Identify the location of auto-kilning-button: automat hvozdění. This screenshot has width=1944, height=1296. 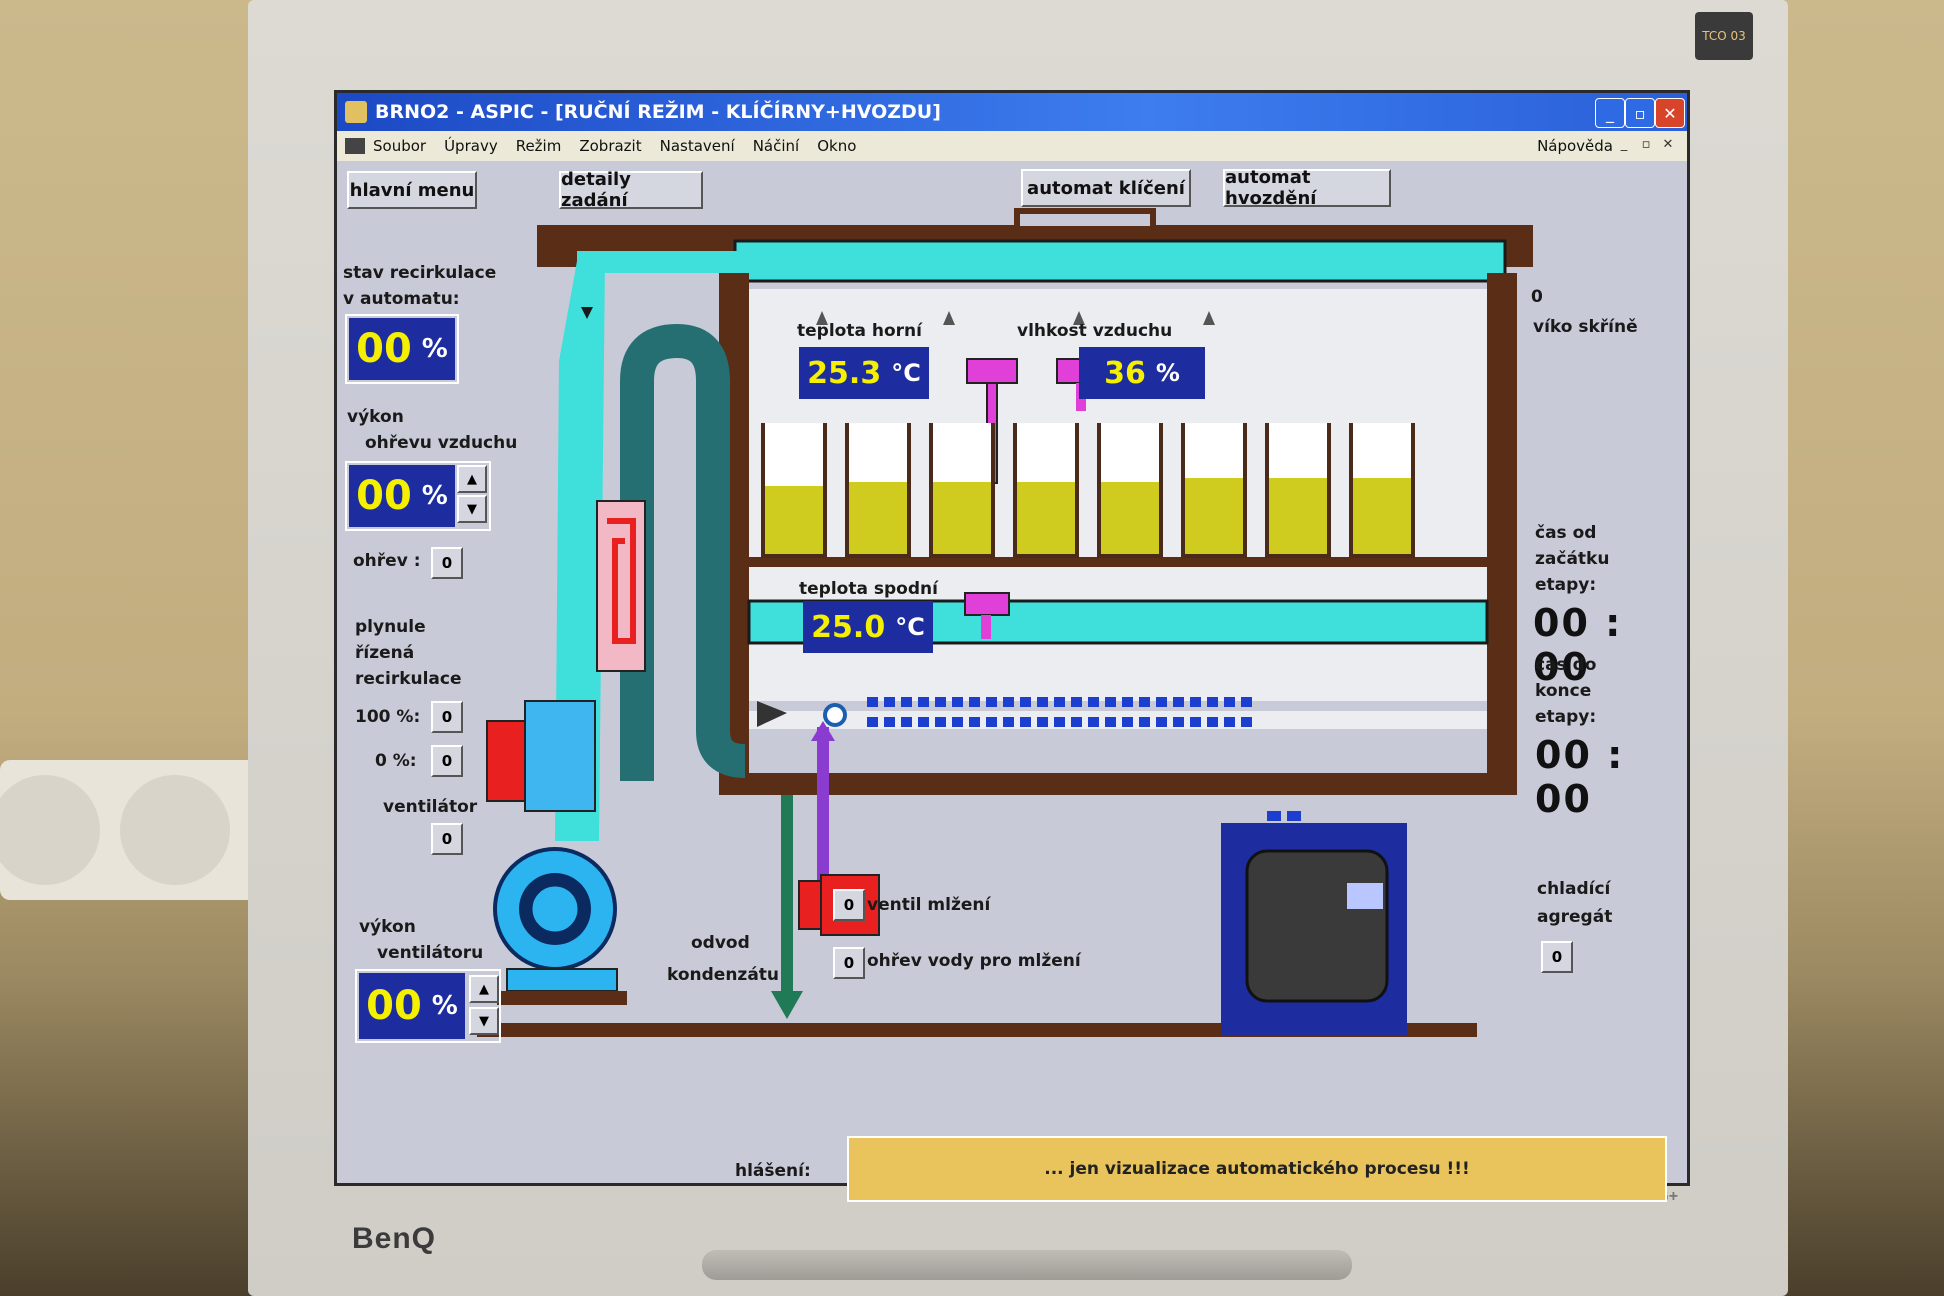
(1307, 188).